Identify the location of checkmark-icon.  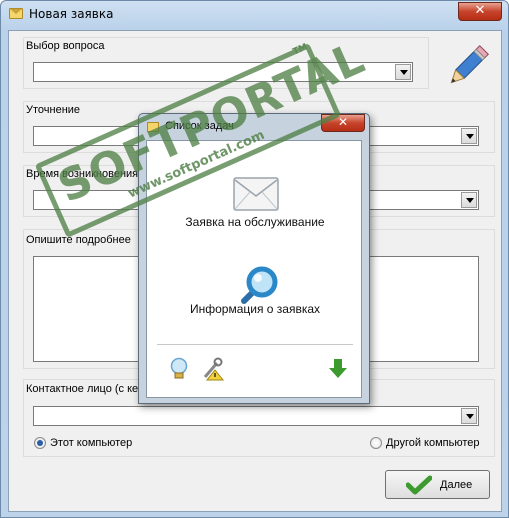
(419, 485).